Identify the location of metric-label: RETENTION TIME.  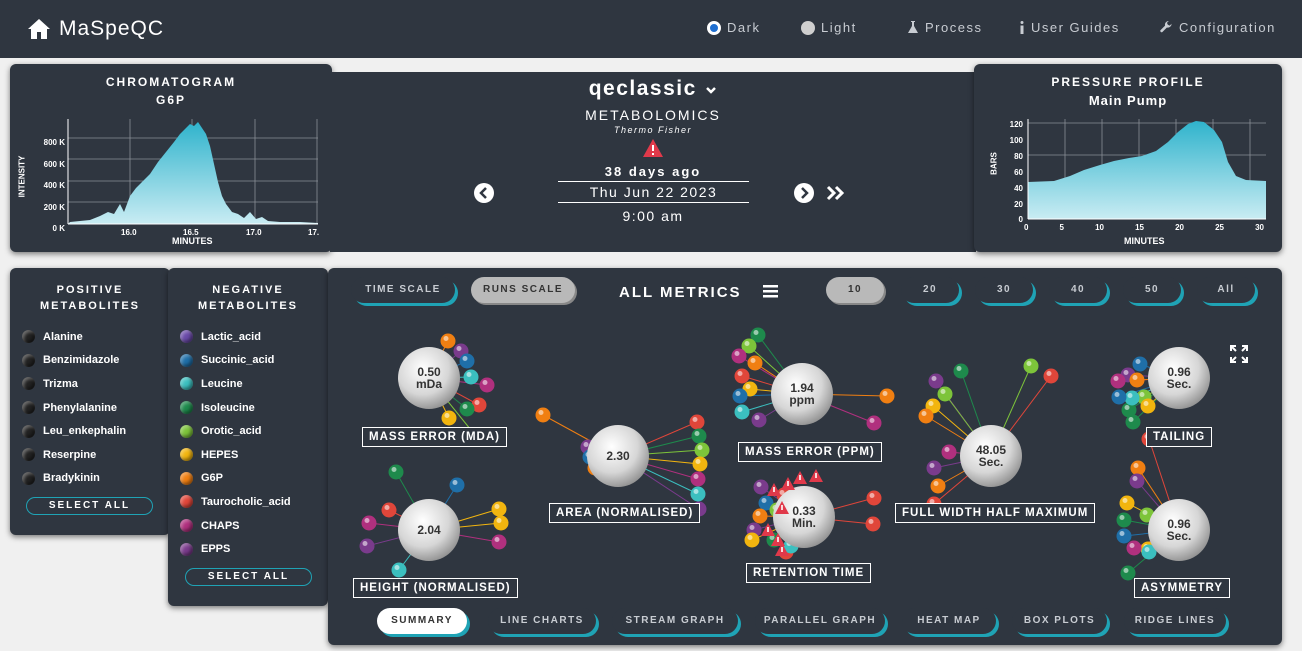
(809, 573).